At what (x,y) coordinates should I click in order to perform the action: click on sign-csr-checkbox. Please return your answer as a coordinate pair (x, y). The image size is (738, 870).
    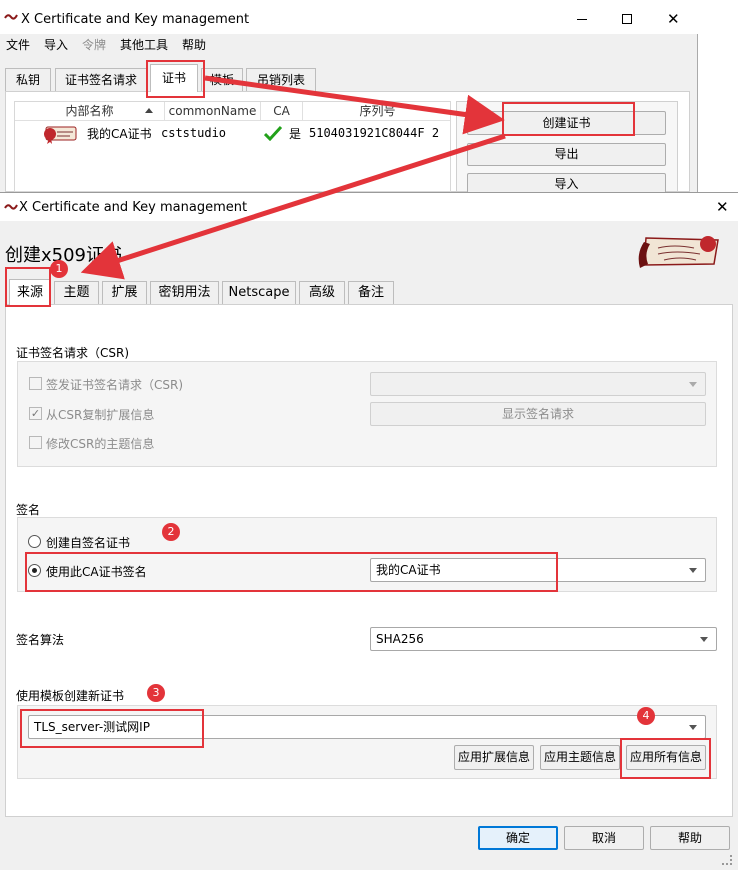
    Looking at the image, I should click on (35, 383).